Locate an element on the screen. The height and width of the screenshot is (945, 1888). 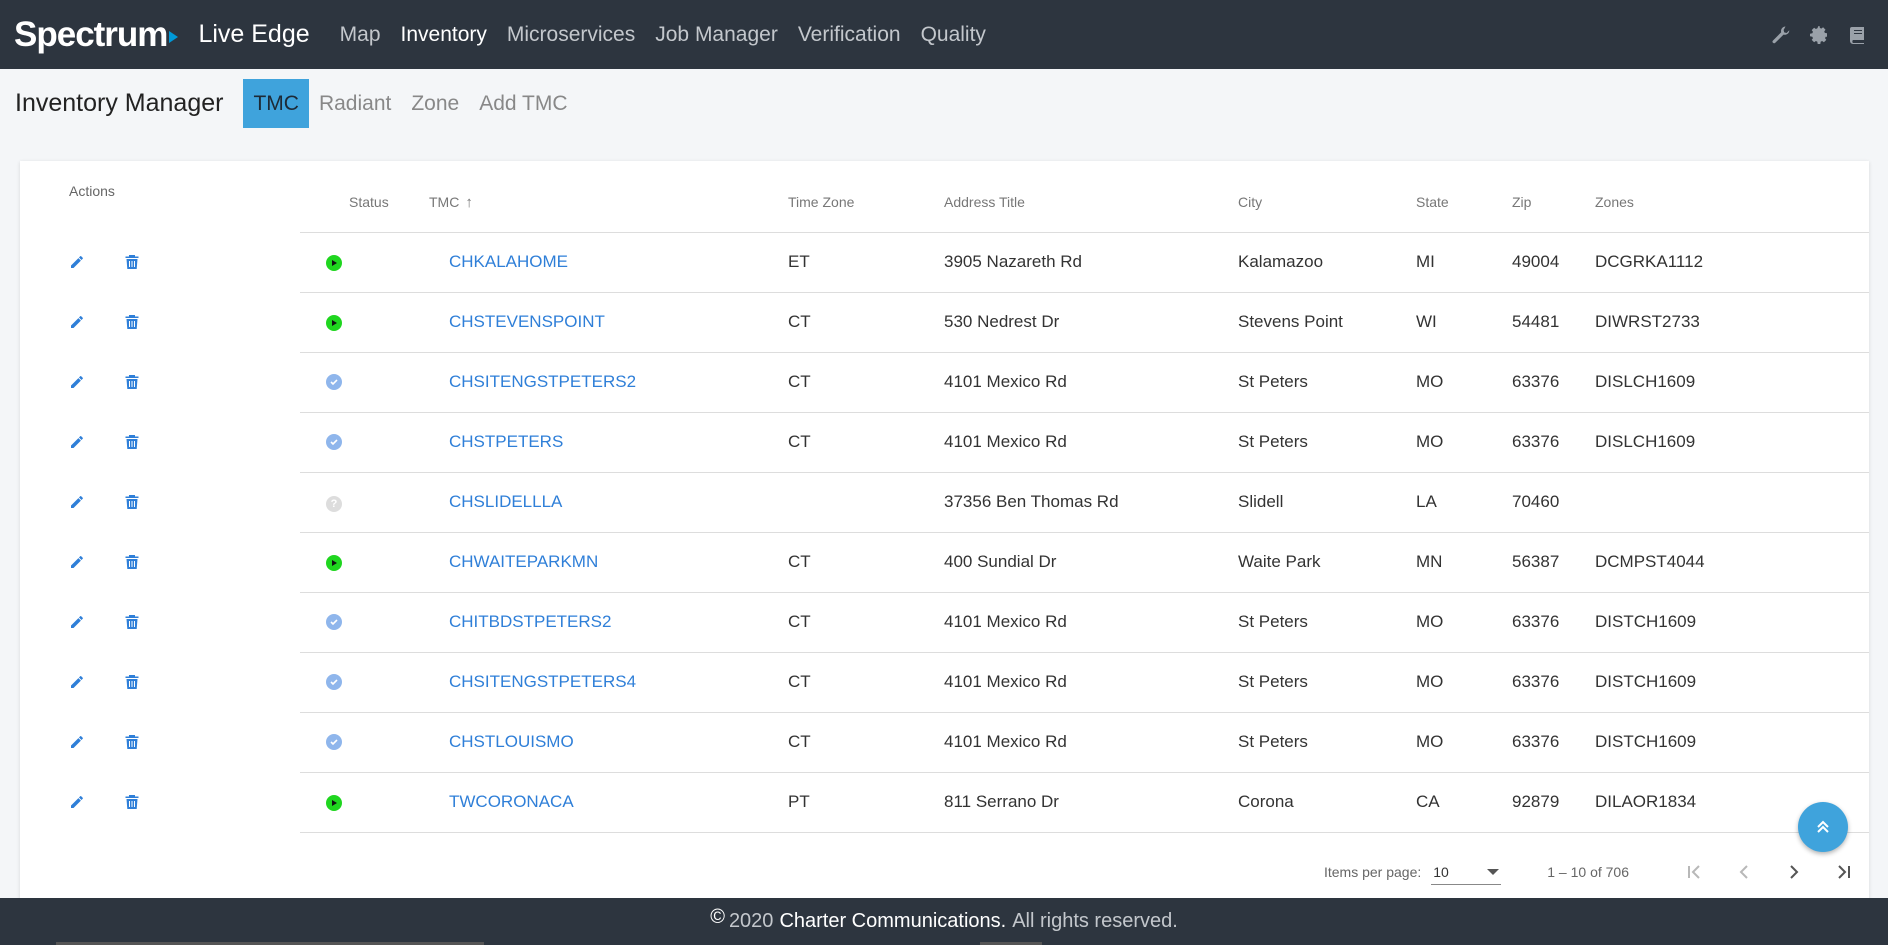
paginator: Items per page: 10 1 – 10 of 706 is located at coordinates (1084, 872).